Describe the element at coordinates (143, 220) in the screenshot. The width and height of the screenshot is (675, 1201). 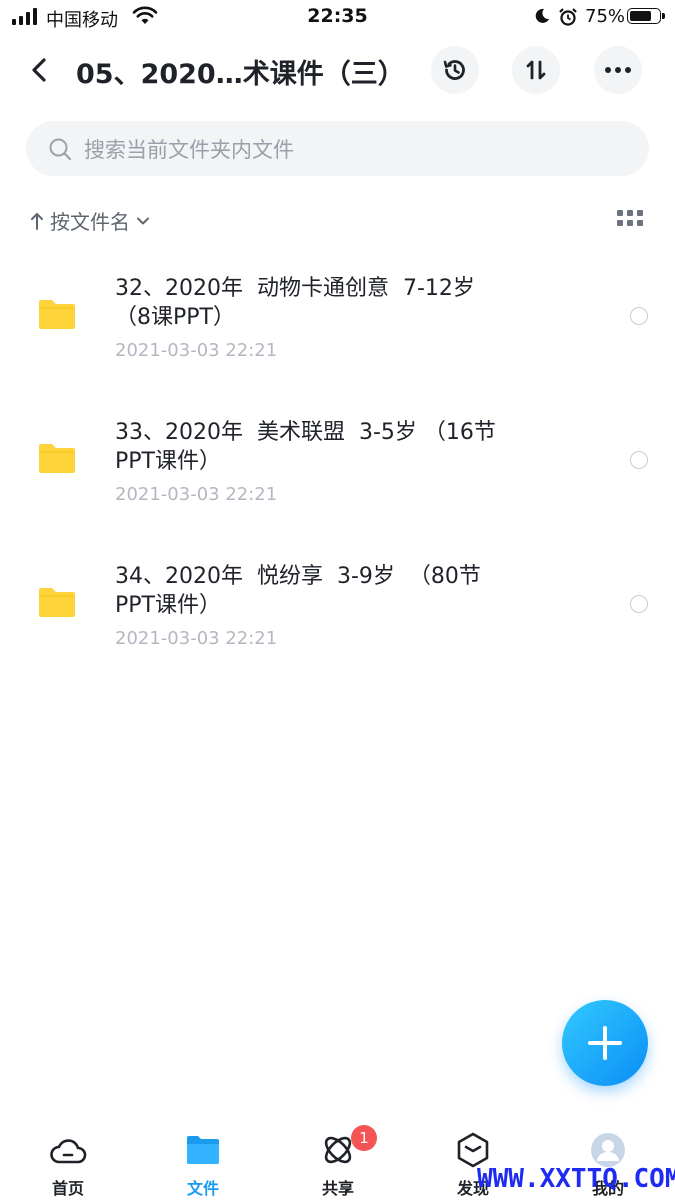
I see `chevron-down-icon` at that location.